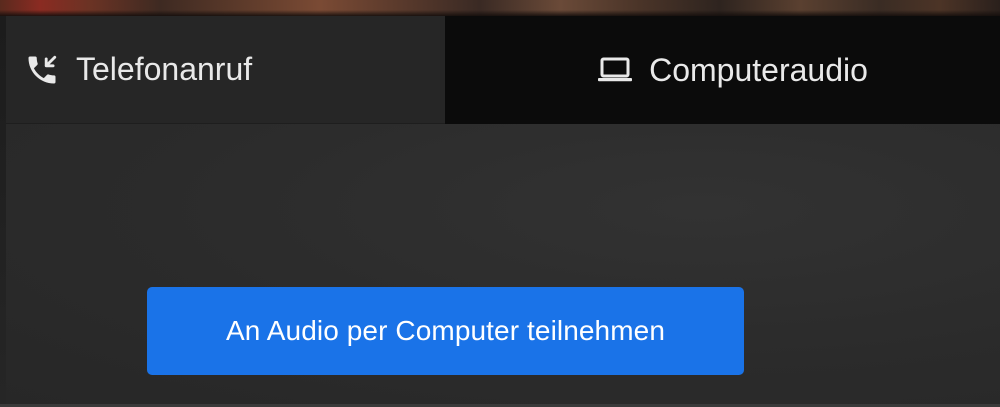 This screenshot has width=1000, height=407. What do you see at coordinates (500, 8) in the screenshot?
I see `video-background-strip` at bounding box center [500, 8].